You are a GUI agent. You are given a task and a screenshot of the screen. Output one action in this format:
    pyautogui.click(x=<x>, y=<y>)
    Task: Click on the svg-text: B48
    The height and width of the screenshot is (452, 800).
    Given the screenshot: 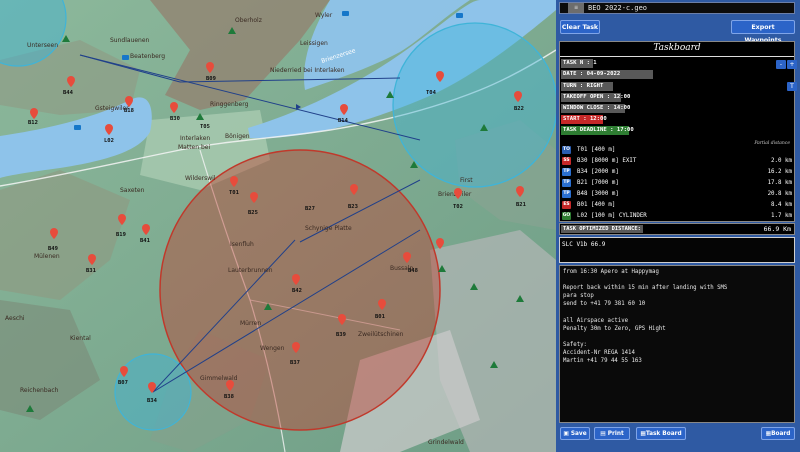 What is the action you would take?
    pyautogui.click(x=413, y=271)
    